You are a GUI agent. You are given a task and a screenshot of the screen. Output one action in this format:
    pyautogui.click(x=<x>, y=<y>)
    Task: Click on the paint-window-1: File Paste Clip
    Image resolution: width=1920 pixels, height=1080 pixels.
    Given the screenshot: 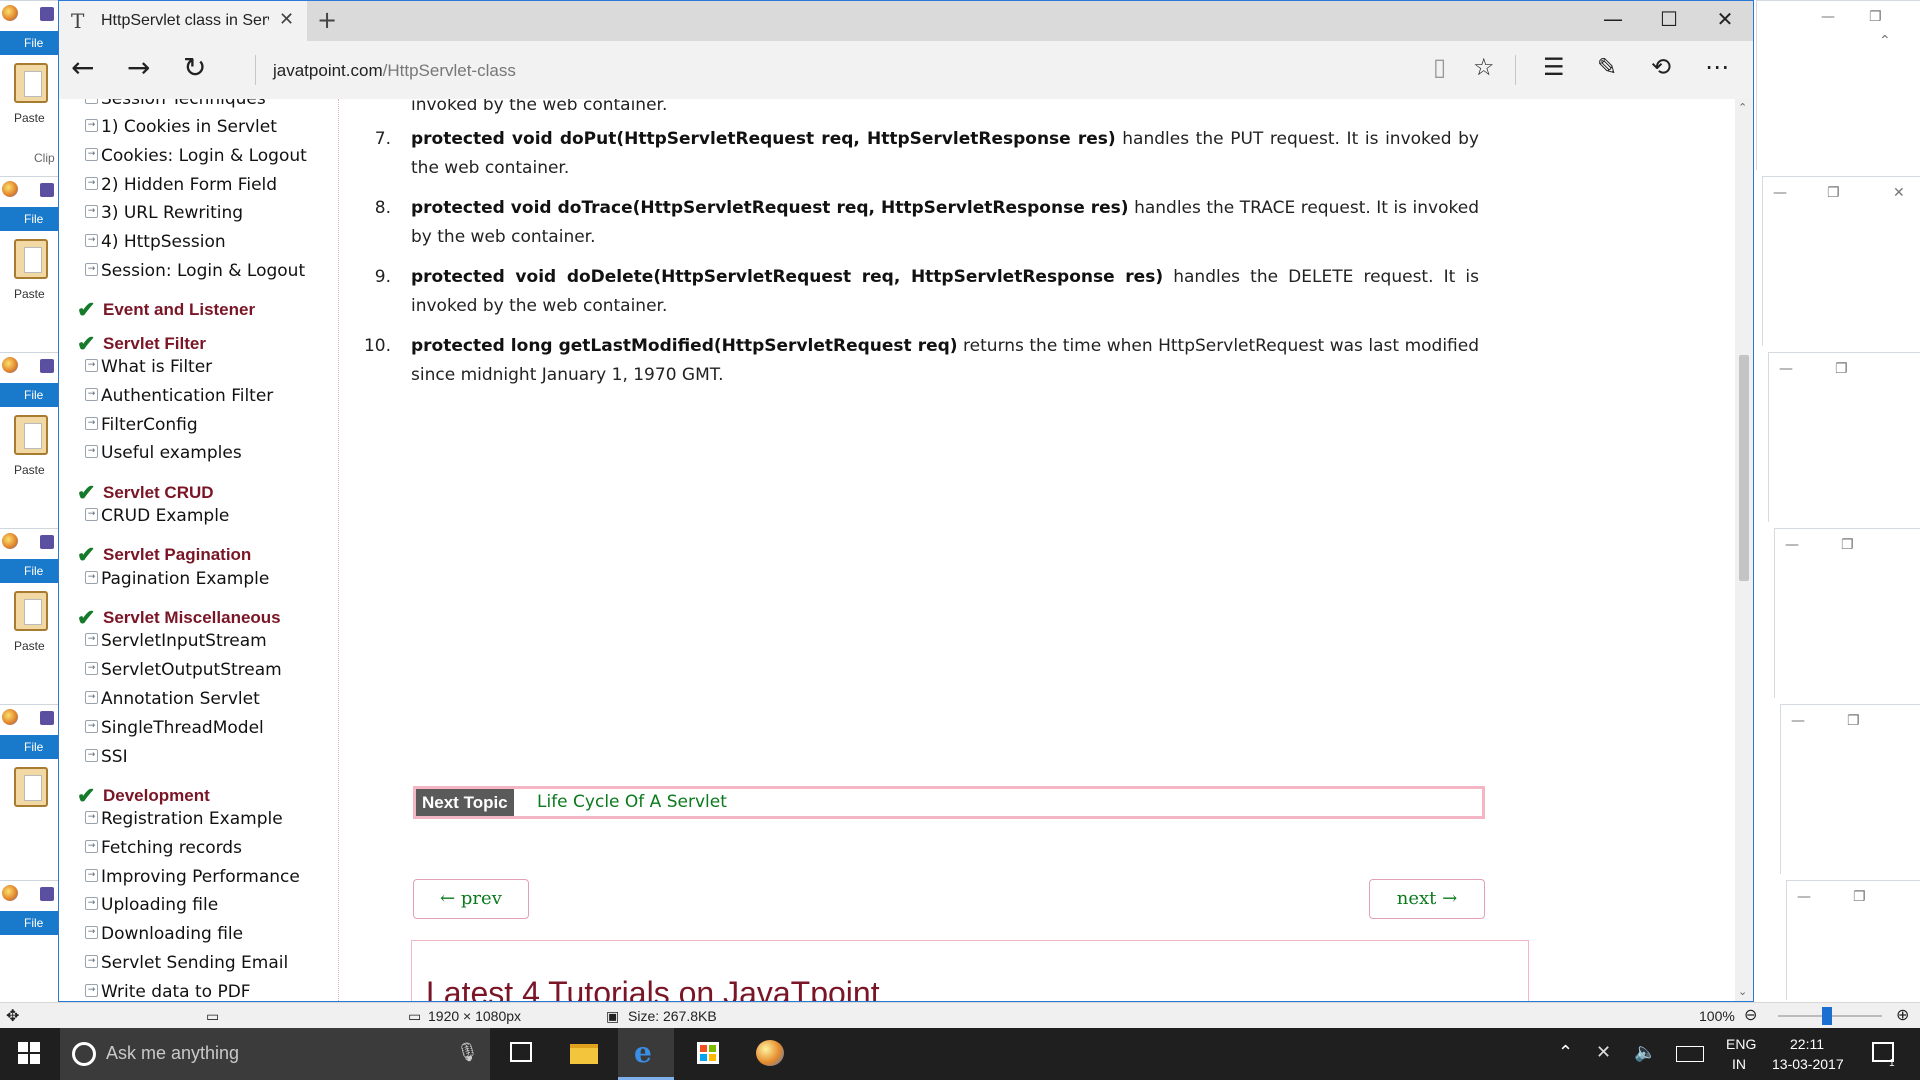 What is the action you would take?
    pyautogui.click(x=30, y=85)
    